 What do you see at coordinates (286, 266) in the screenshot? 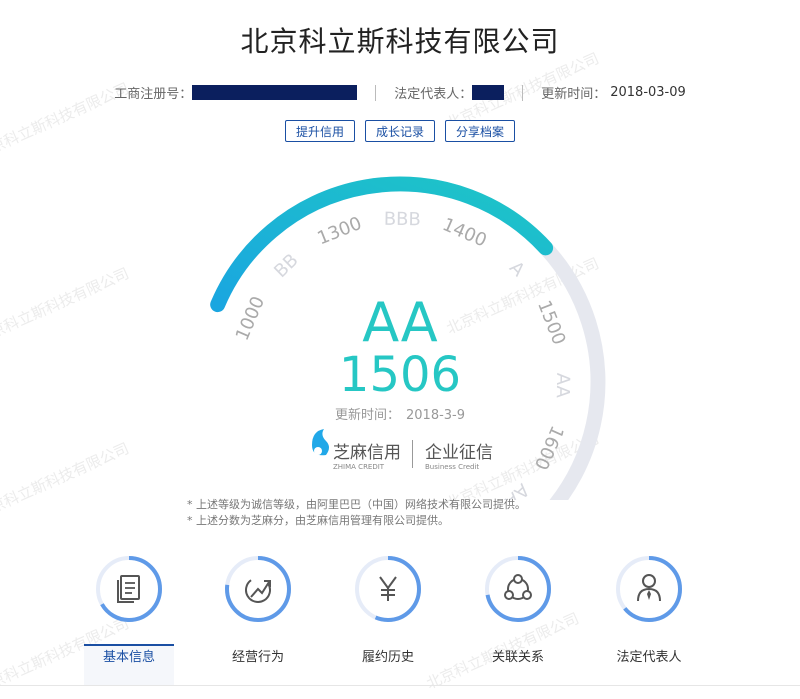
I see `gauge-tick-label: BB` at bounding box center [286, 266].